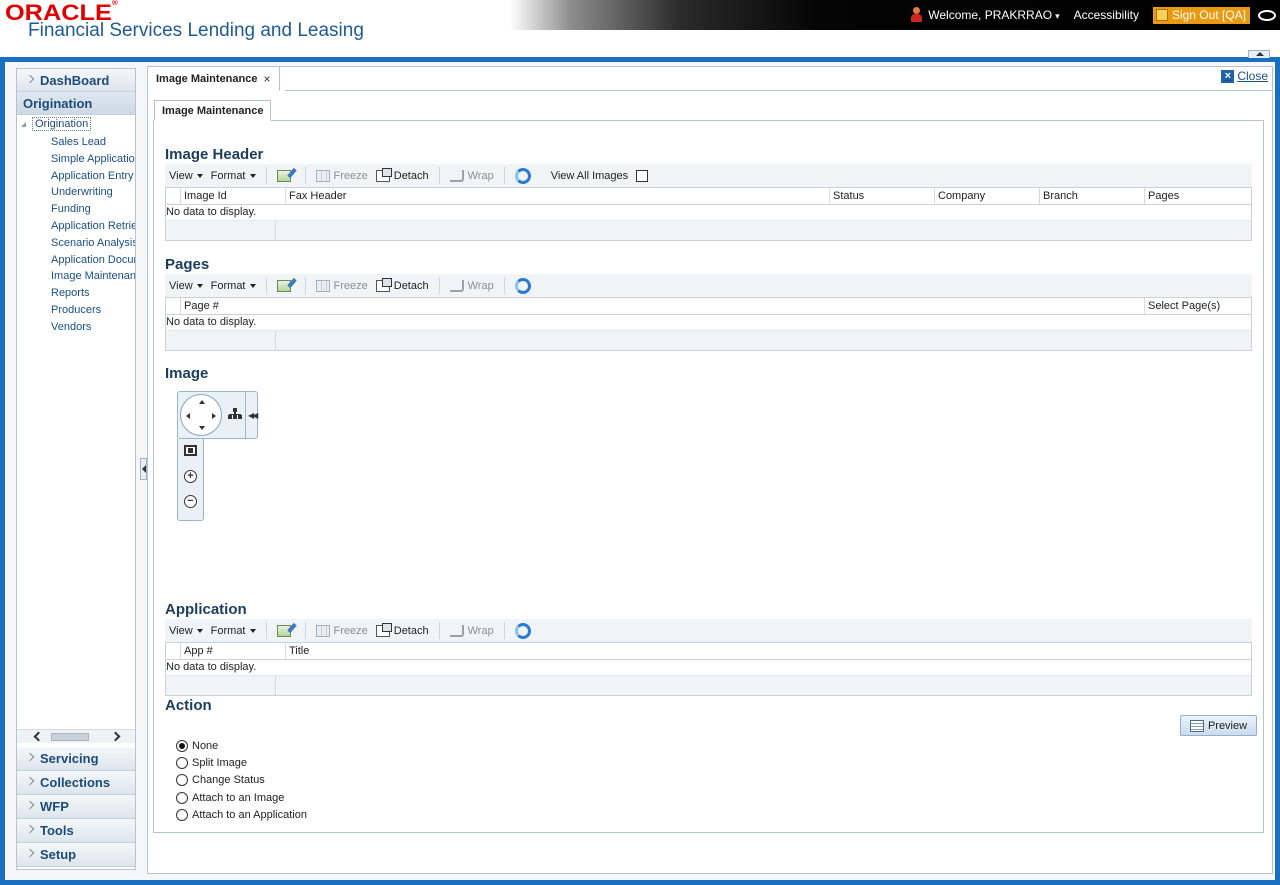 Image resolution: width=1280 pixels, height=885 pixels. I want to click on nav-tools: Tools, so click(76, 831).